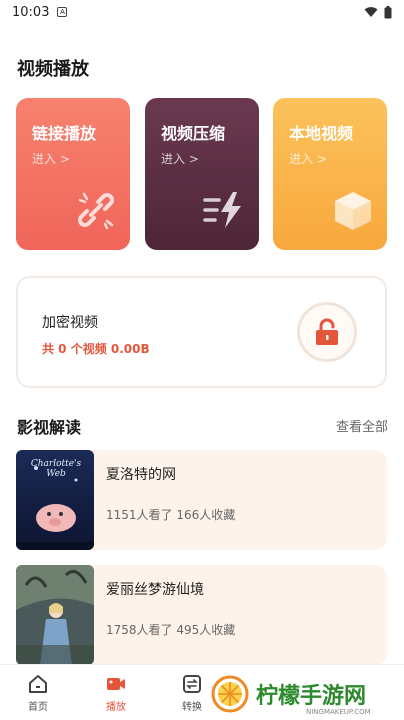  What do you see at coordinates (388, 11) in the screenshot?
I see `battery-icon` at bounding box center [388, 11].